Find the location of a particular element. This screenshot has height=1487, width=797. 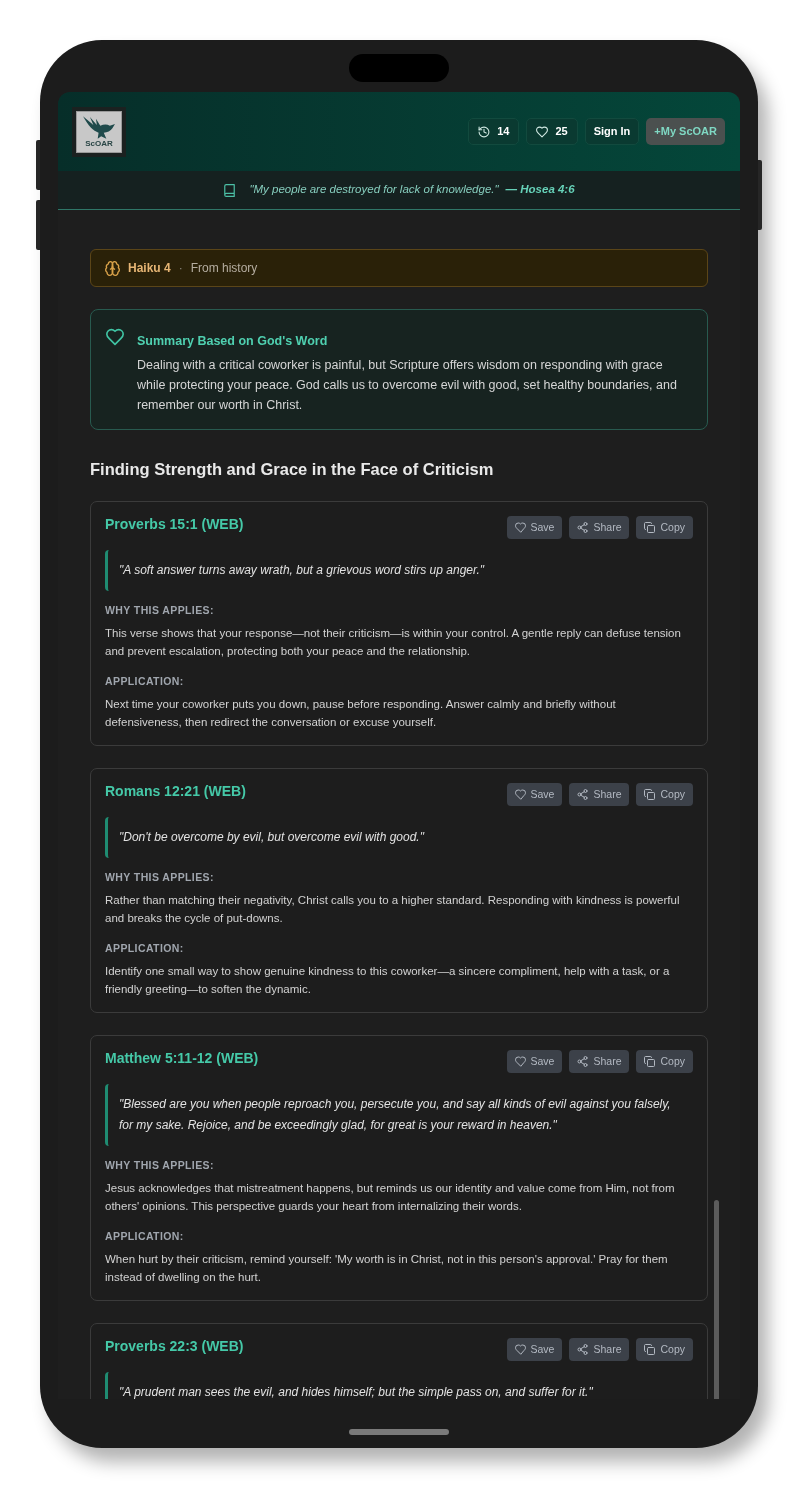

verse-reference: Proverbs 15:1 (WEB) is located at coordinates (174, 524).